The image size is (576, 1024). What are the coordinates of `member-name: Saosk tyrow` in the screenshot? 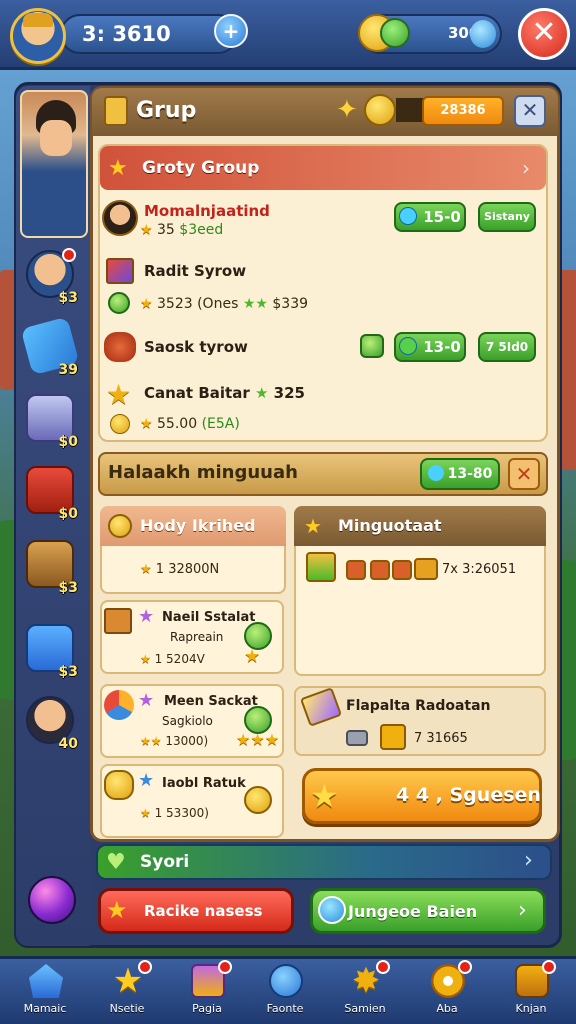 It's located at (196, 347).